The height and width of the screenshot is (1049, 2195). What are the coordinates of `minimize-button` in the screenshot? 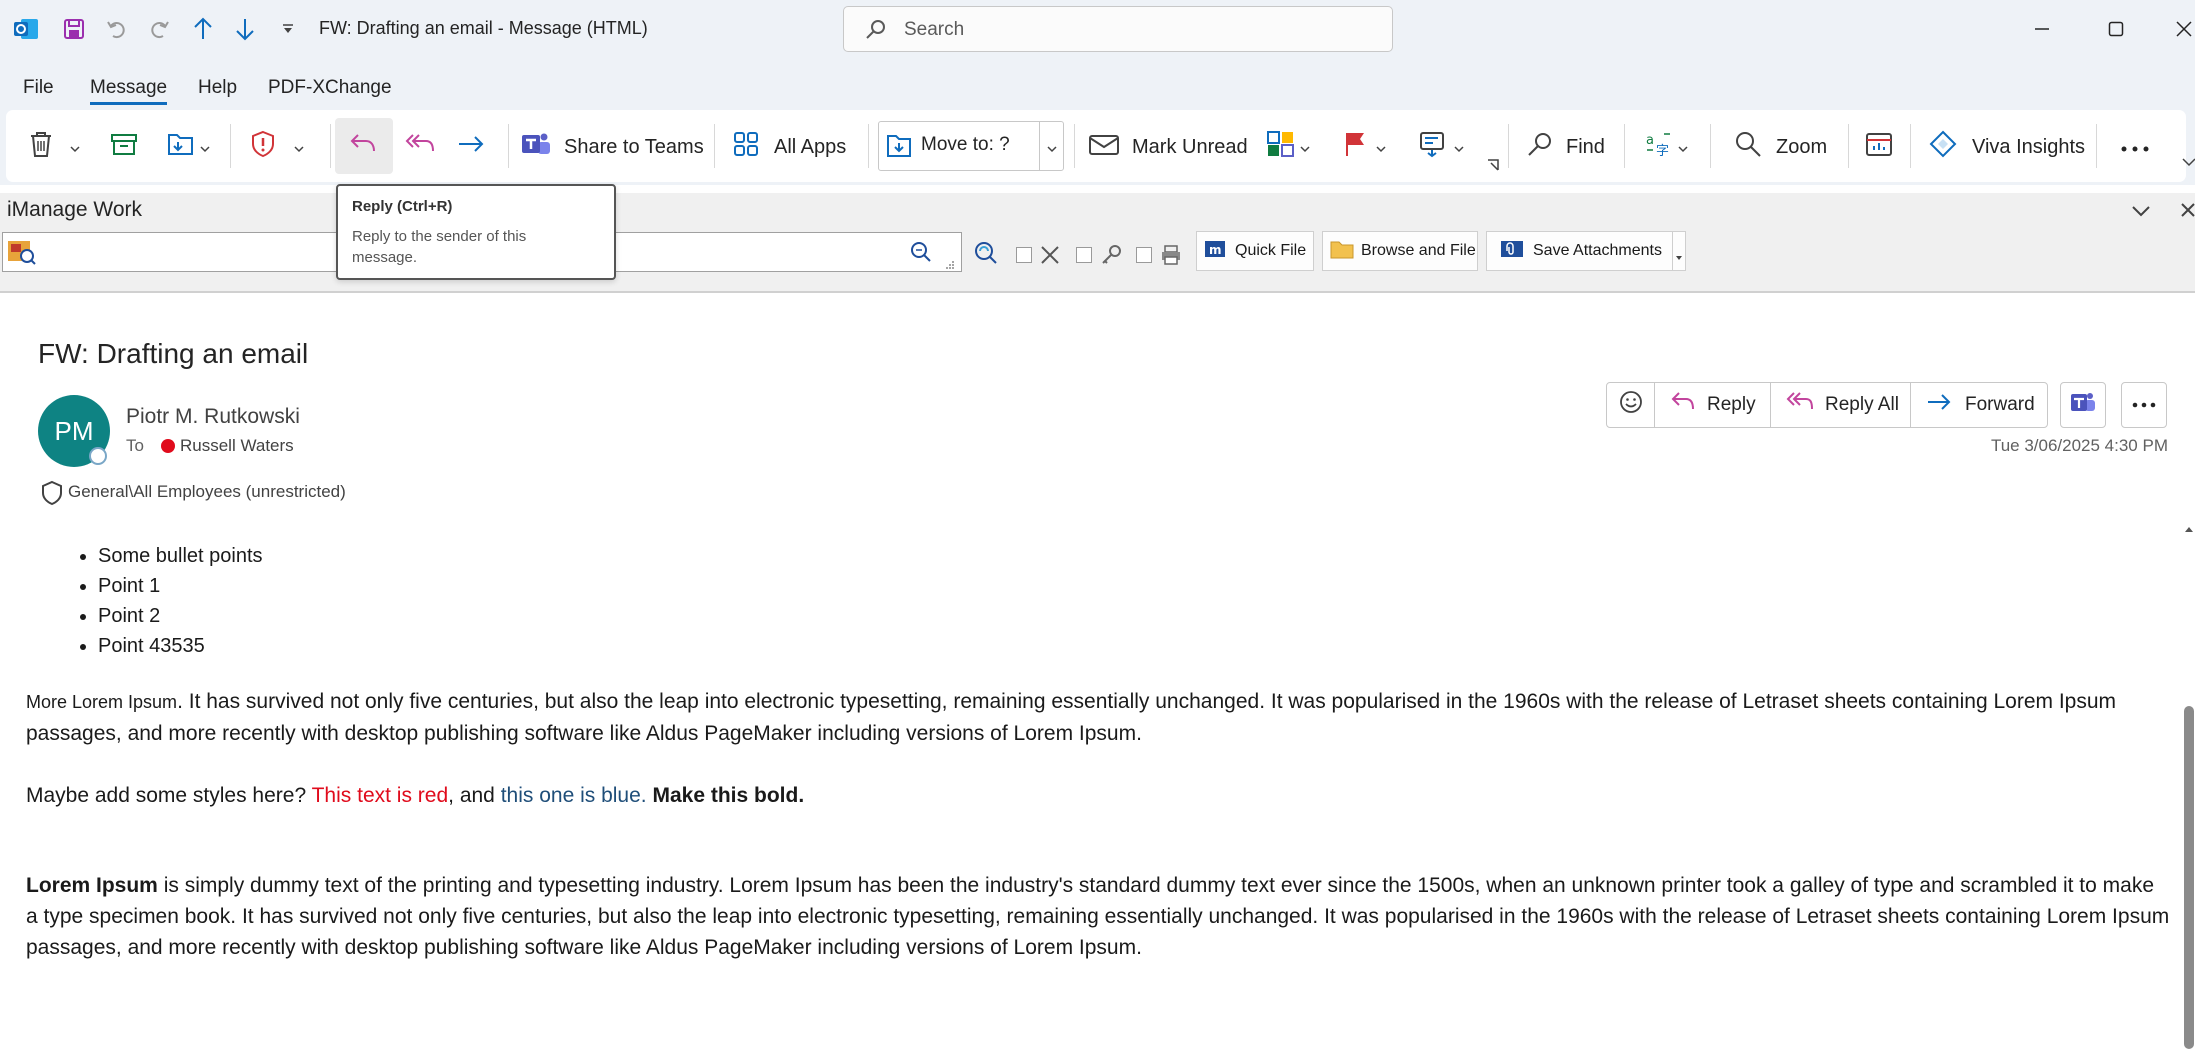 It's located at (2042, 29).